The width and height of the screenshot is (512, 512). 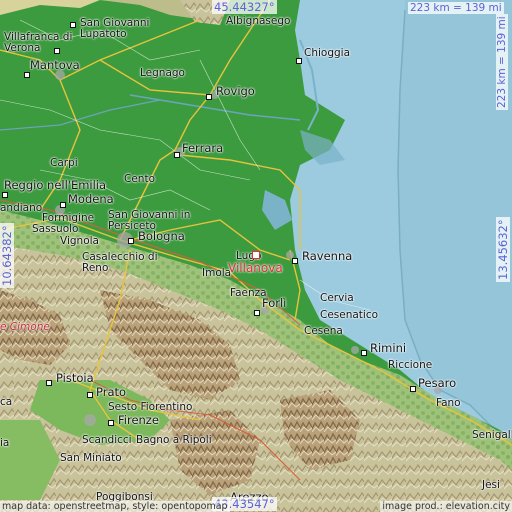 What do you see at coordinates (75, 378) in the screenshot?
I see `place-pistoia: Pistoia` at bounding box center [75, 378].